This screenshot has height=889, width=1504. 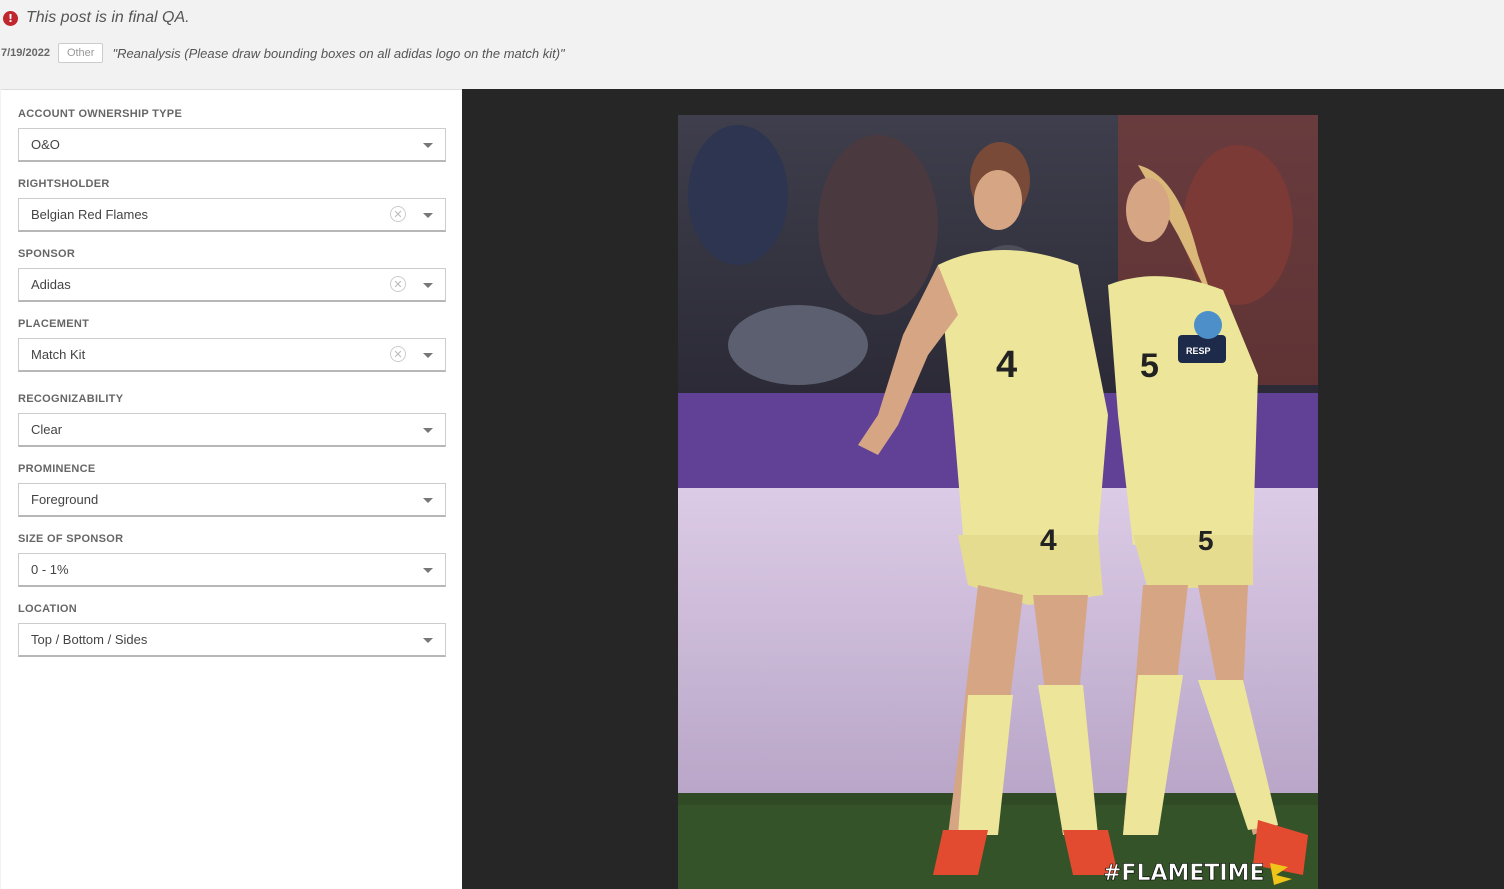 What do you see at coordinates (108, 17) in the screenshot?
I see `notice-text: This post is in final QA.` at bounding box center [108, 17].